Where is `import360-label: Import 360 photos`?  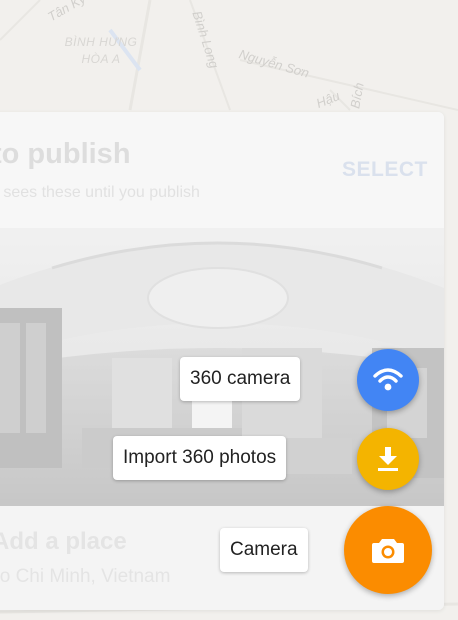 import360-label: Import 360 photos is located at coordinates (200, 458).